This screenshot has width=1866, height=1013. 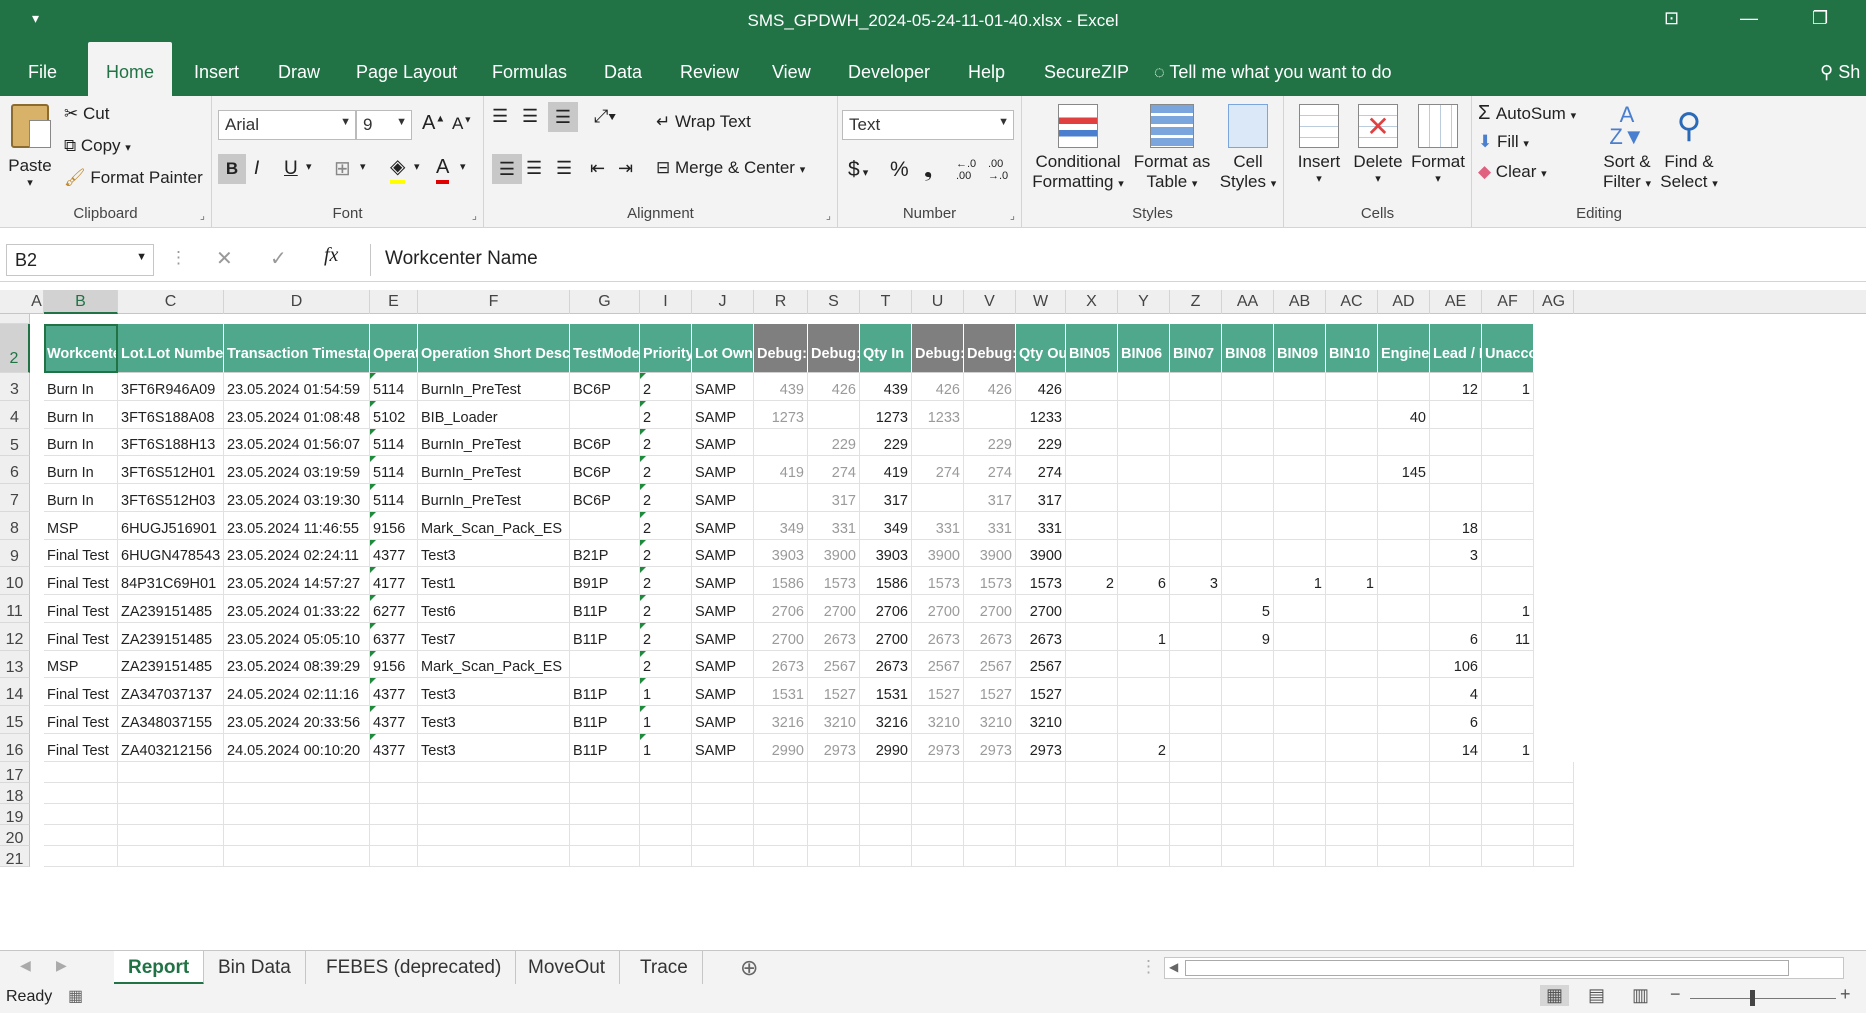 What do you see at coordinates (605, 498) in the screenshot?
I see `table-cell: BC6P` at bounding box center [605, 498].